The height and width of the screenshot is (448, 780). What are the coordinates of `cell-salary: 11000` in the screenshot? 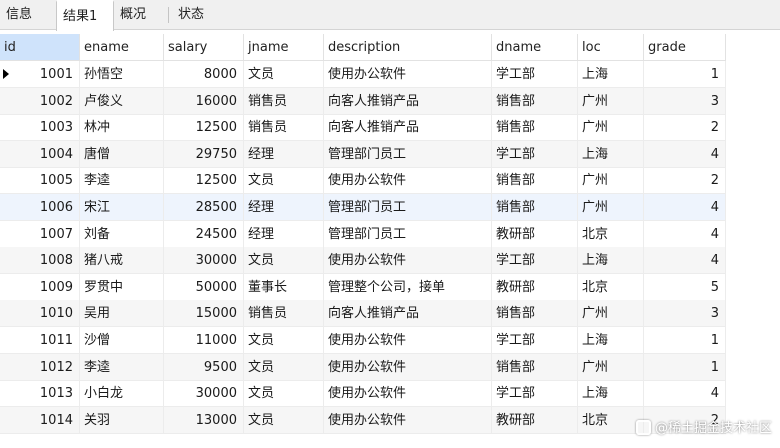 It's located at (204, 340).